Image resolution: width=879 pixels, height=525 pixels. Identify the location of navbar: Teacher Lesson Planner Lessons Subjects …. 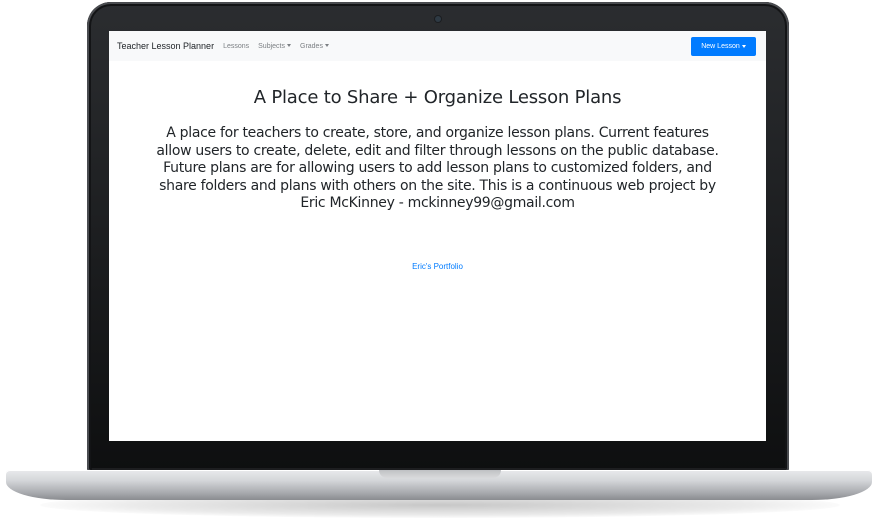
(437, 46).